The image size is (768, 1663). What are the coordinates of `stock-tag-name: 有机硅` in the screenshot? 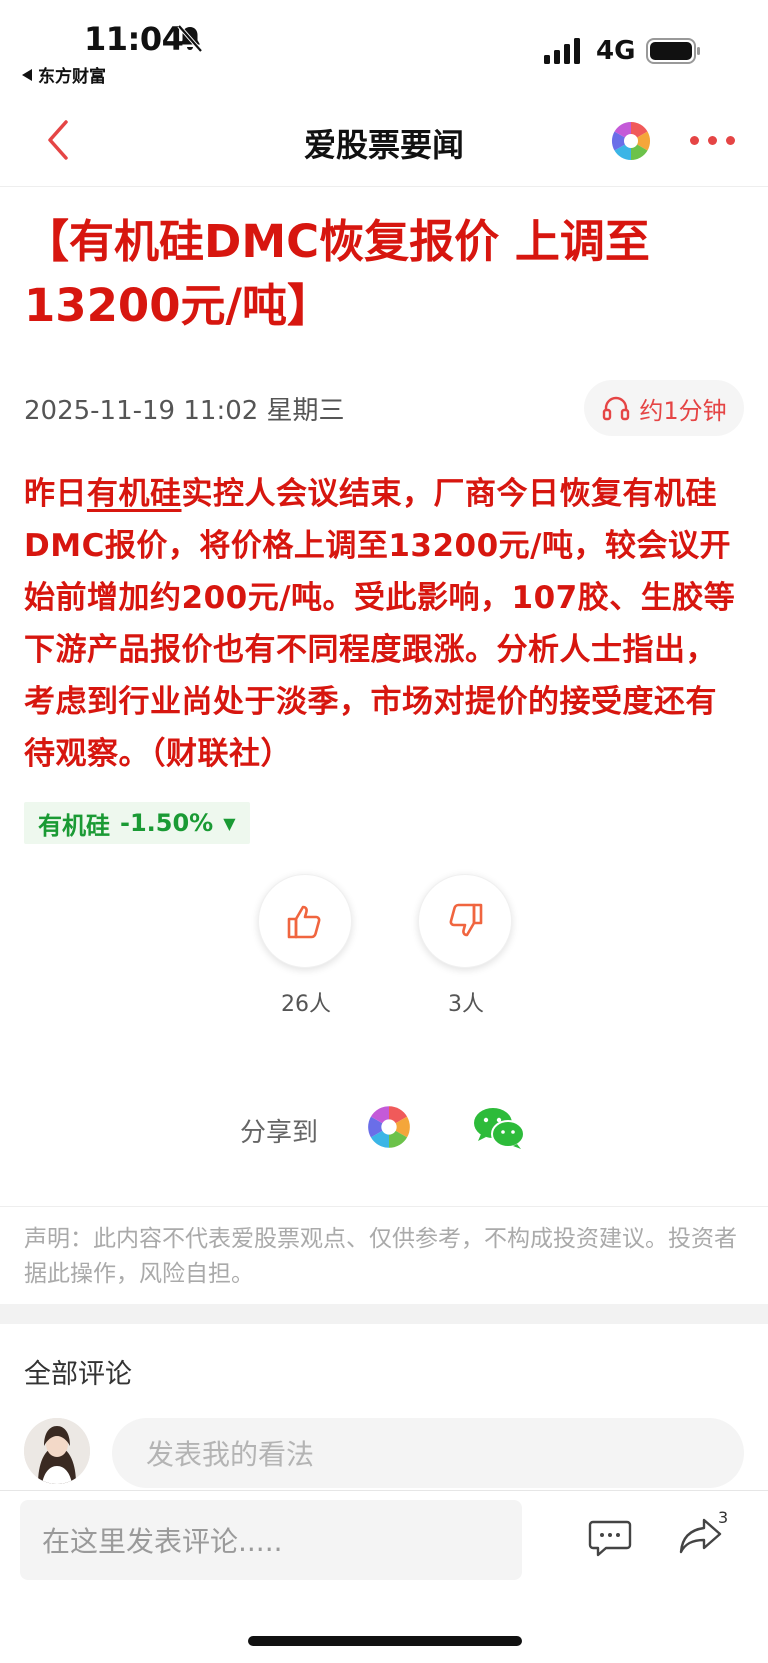 It's located at (74, 825).